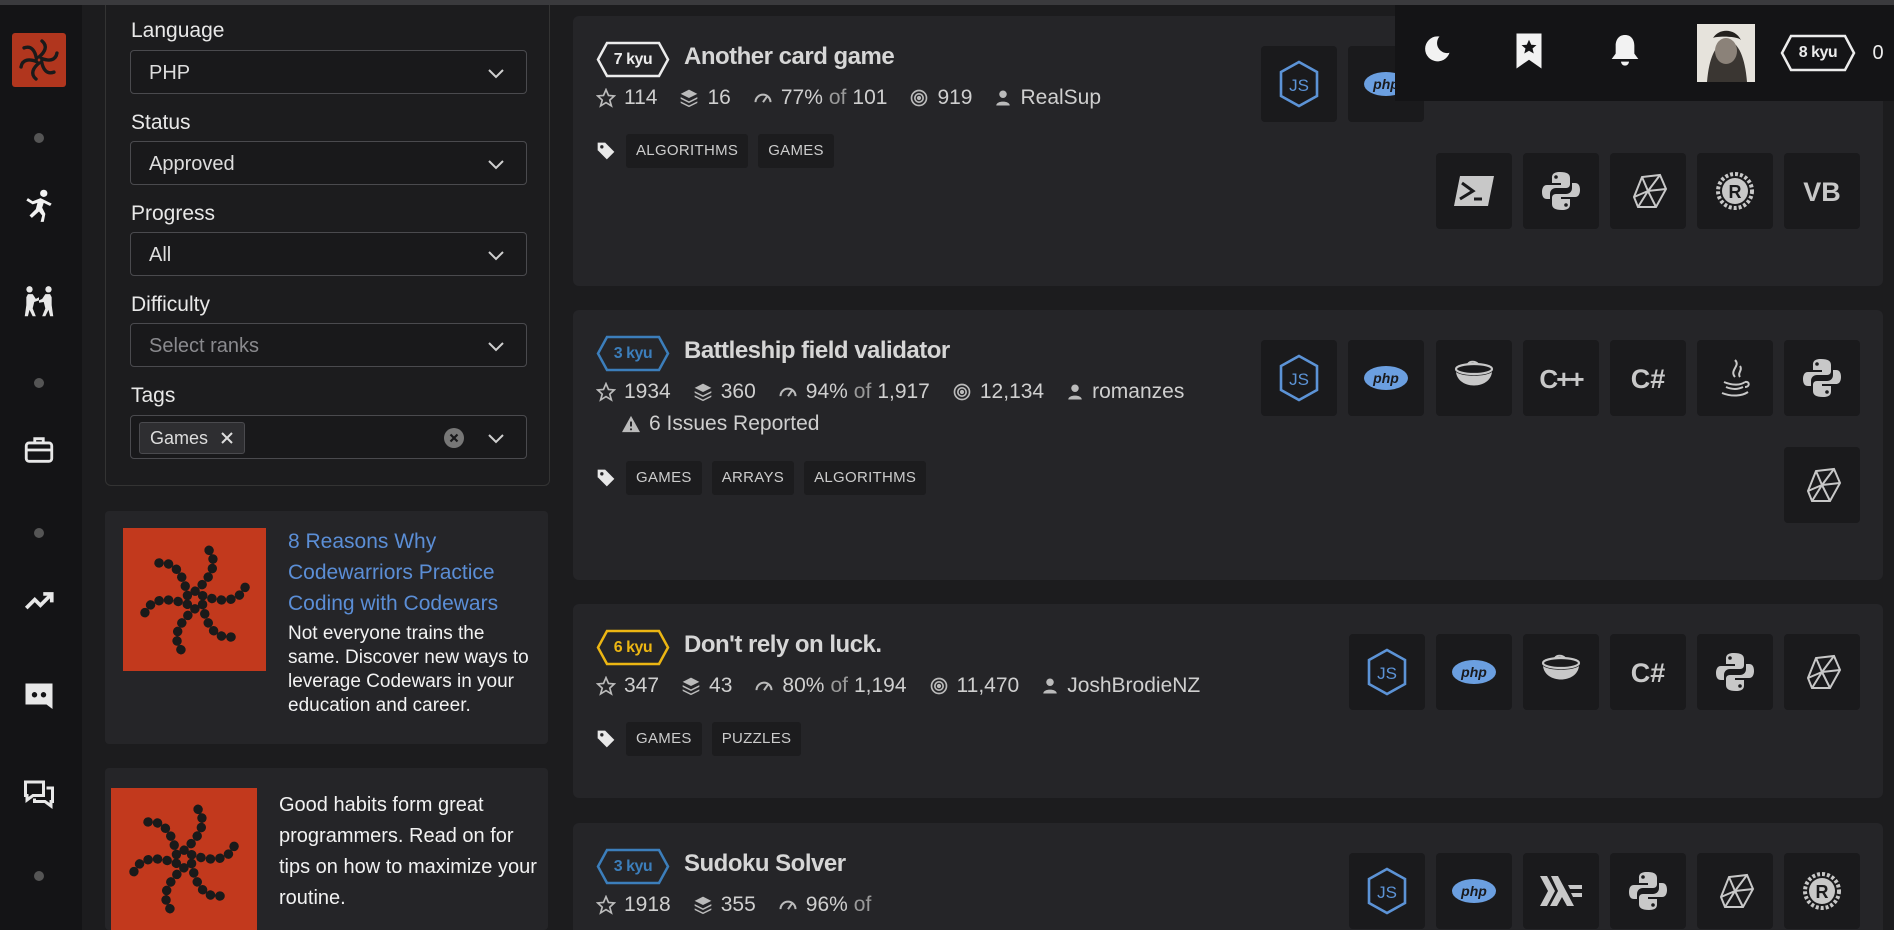  I want to click on tags-select: Games, so click(328, 437).